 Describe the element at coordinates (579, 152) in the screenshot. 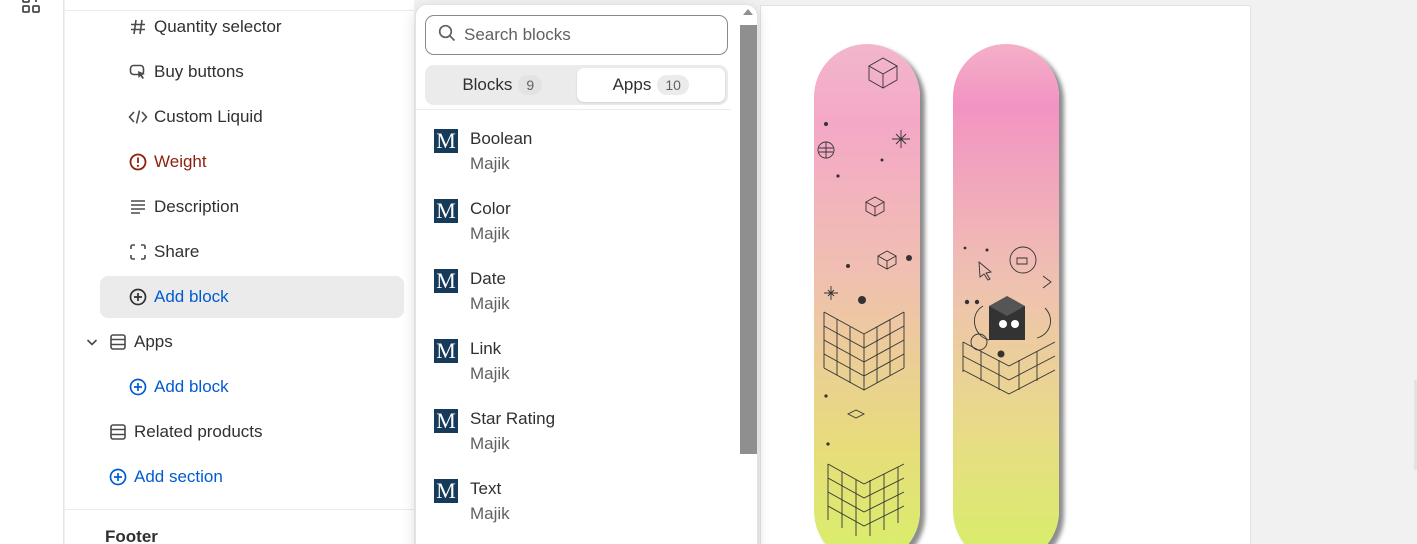

I see `app-block-item-boolean: M Boolean Majik` at that location.